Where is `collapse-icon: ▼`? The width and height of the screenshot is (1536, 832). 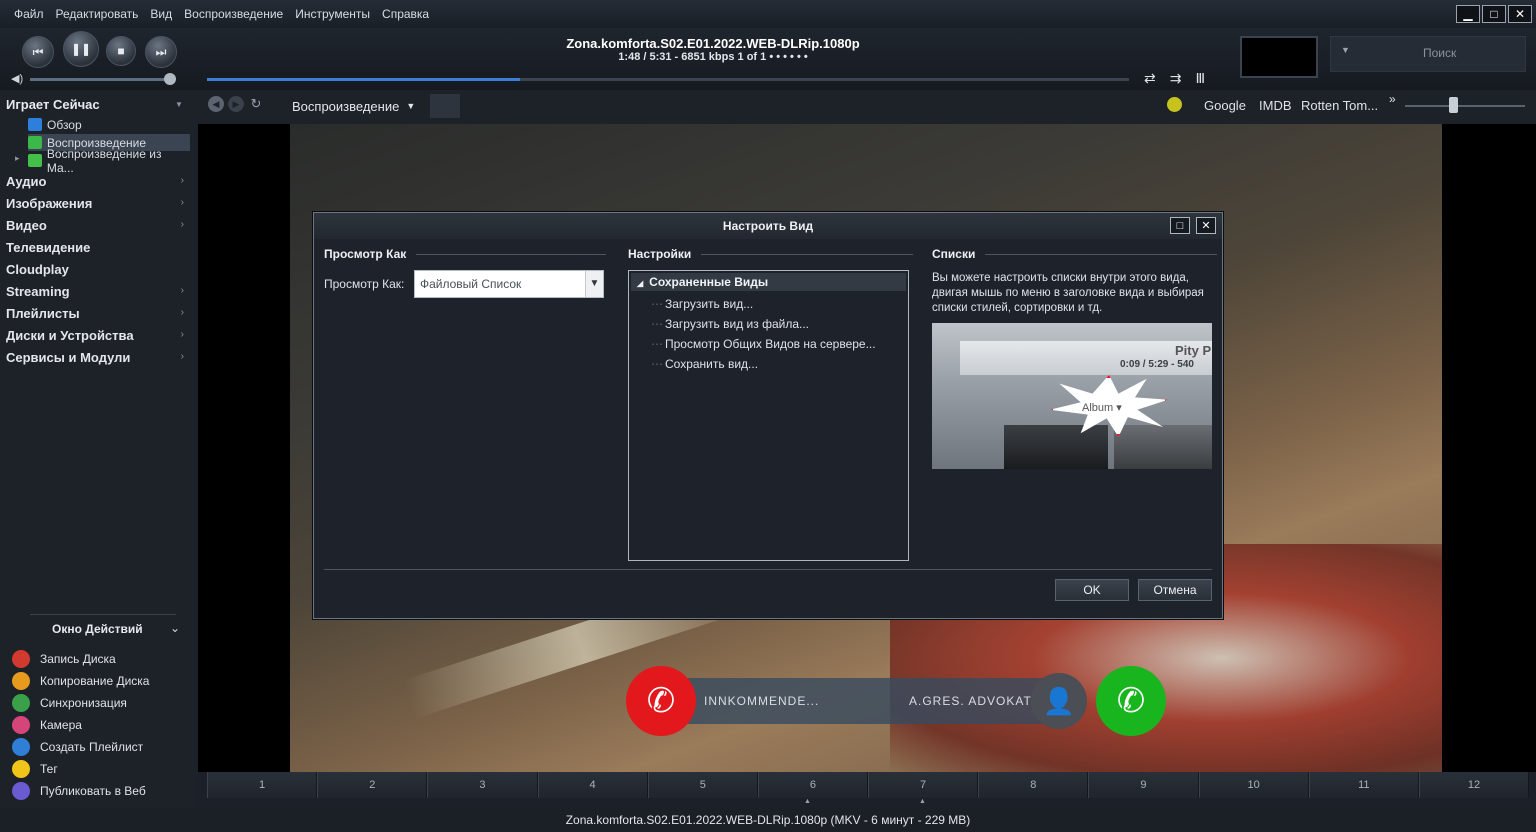
collapse-icon: ▼ is located at coordinates (179, 104).